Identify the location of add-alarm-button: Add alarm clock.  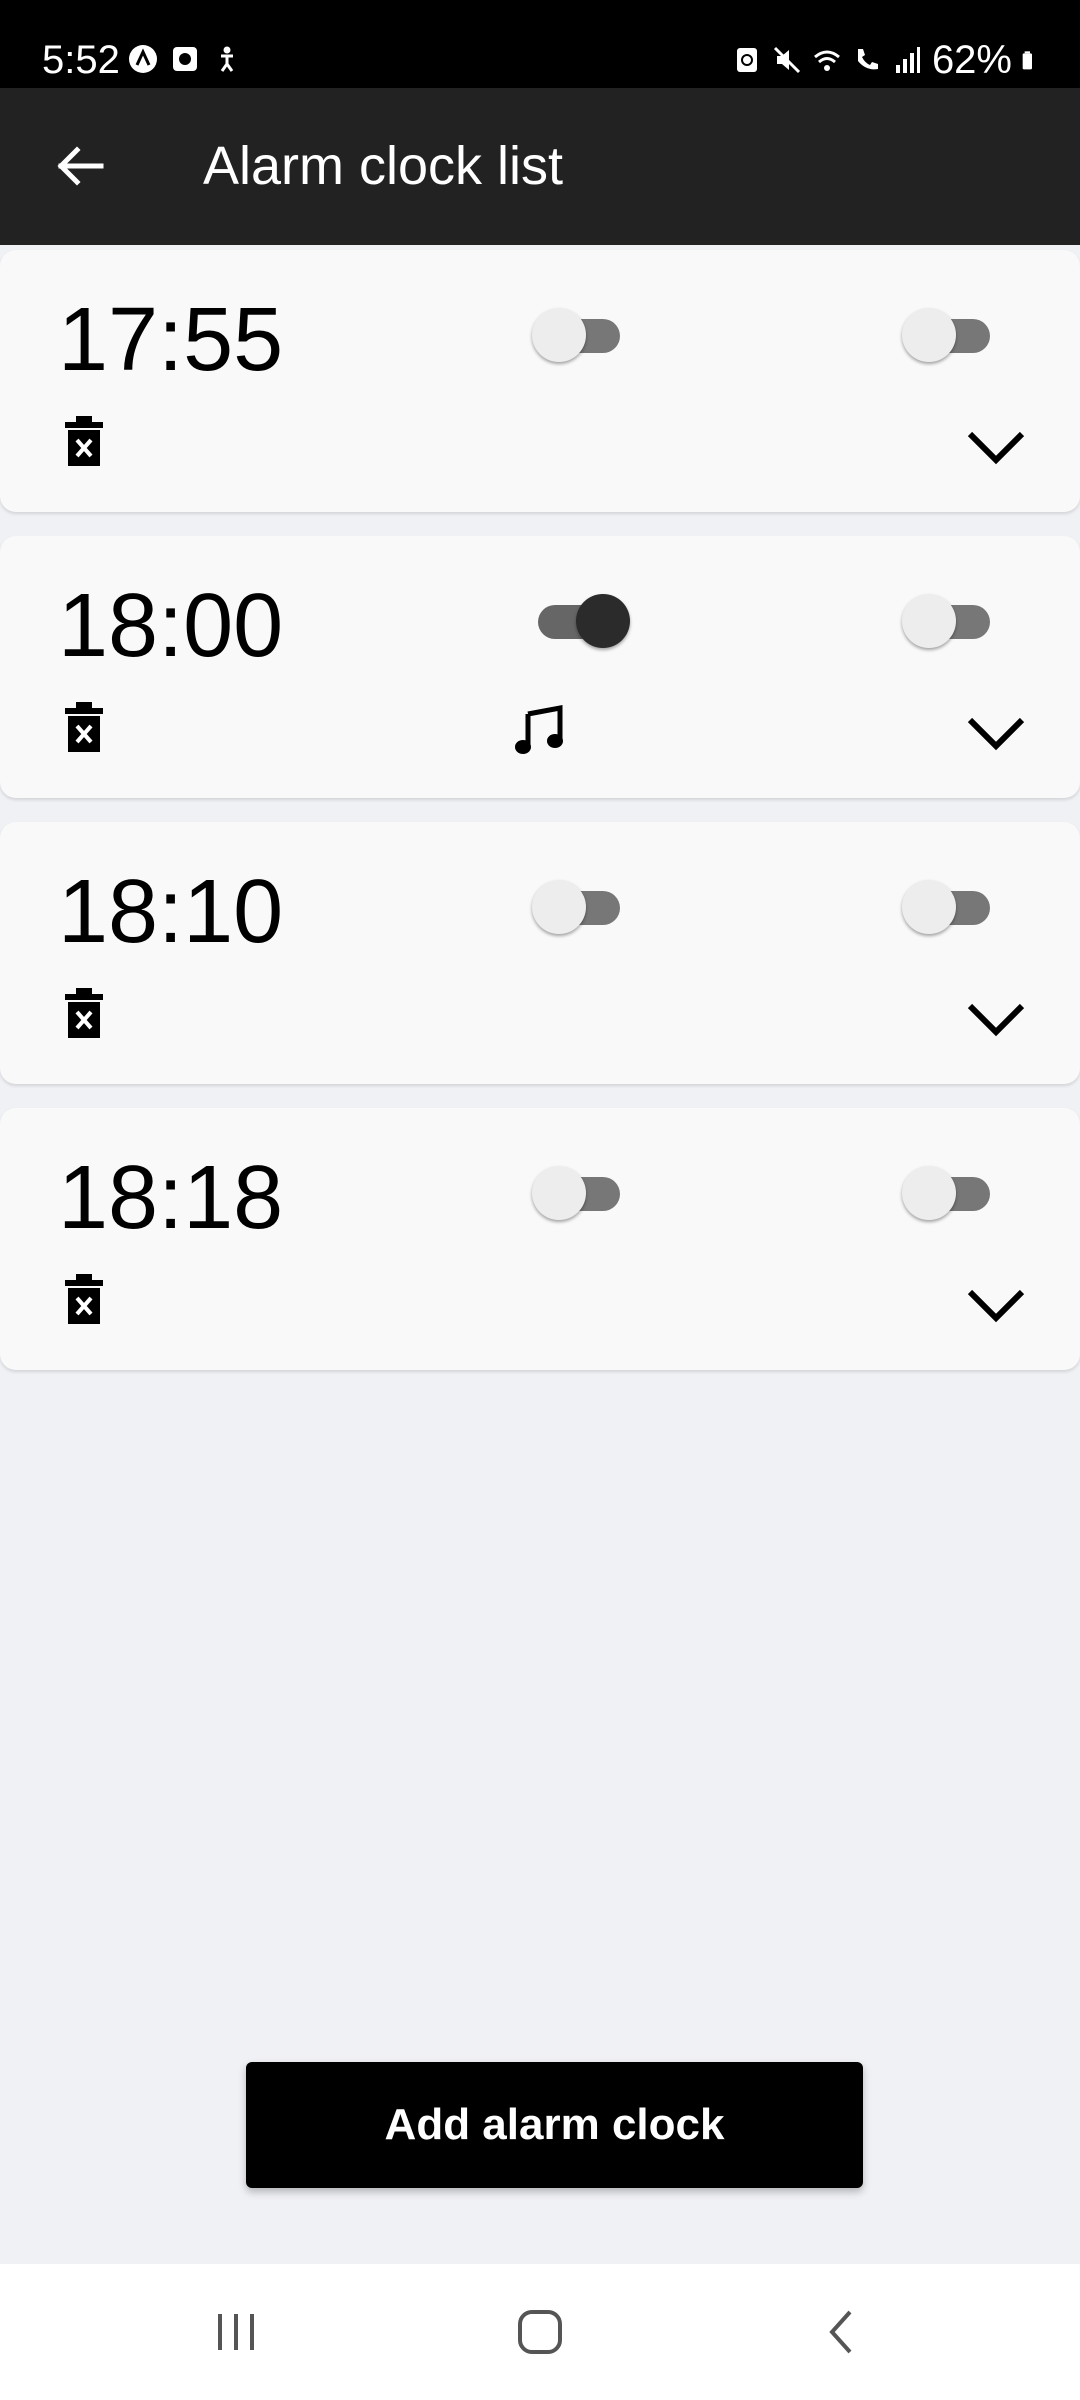
(554, 2125).